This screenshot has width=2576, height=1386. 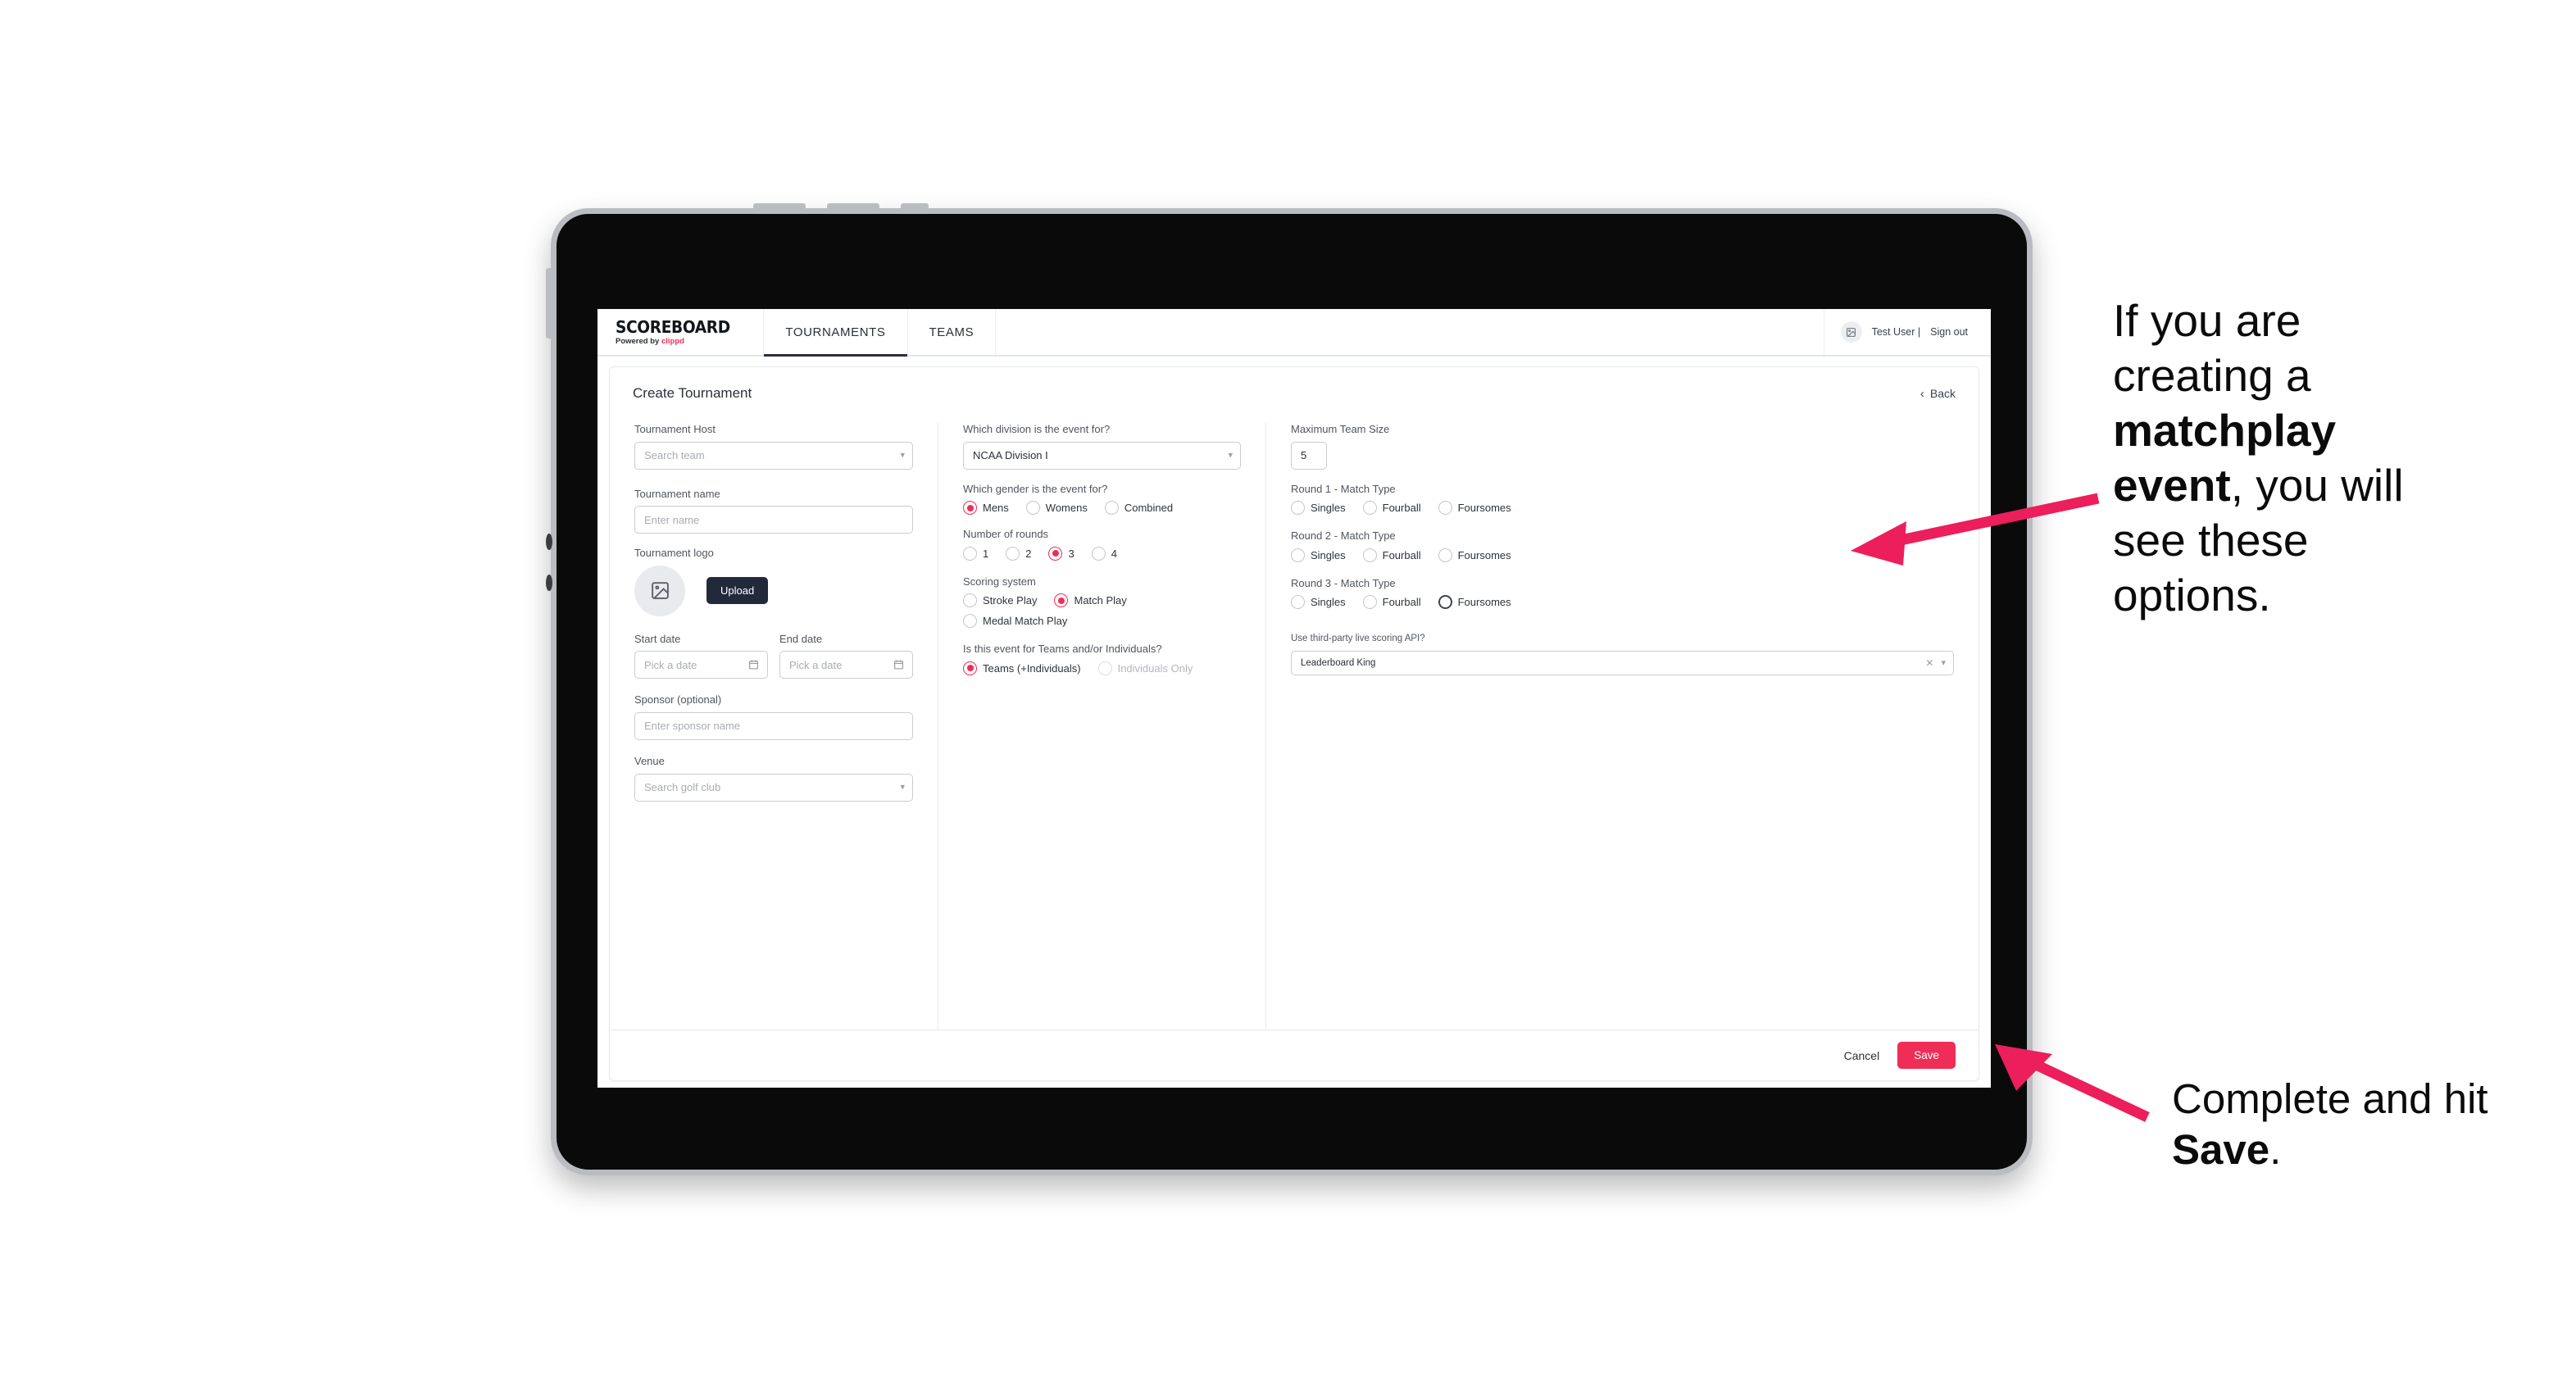 I want to click on field-start-date: Start date Pick a date, so click(x=701, y=656).